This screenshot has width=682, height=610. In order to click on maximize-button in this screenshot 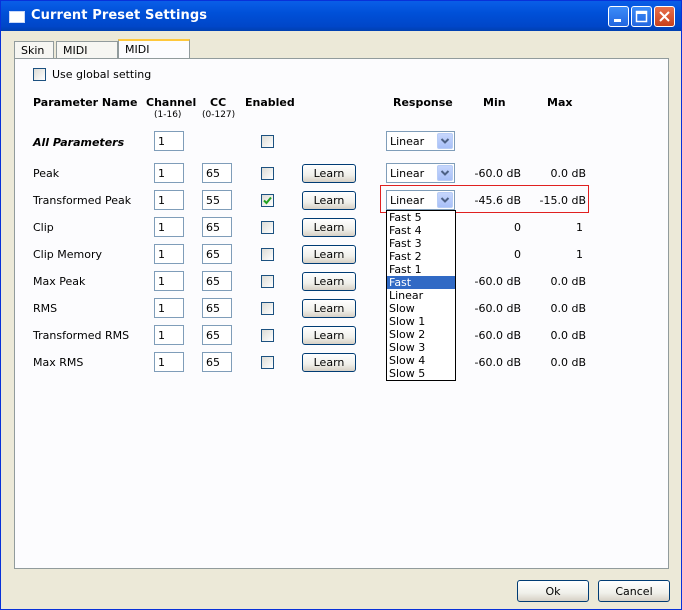, I will do `click(641, 16)`.